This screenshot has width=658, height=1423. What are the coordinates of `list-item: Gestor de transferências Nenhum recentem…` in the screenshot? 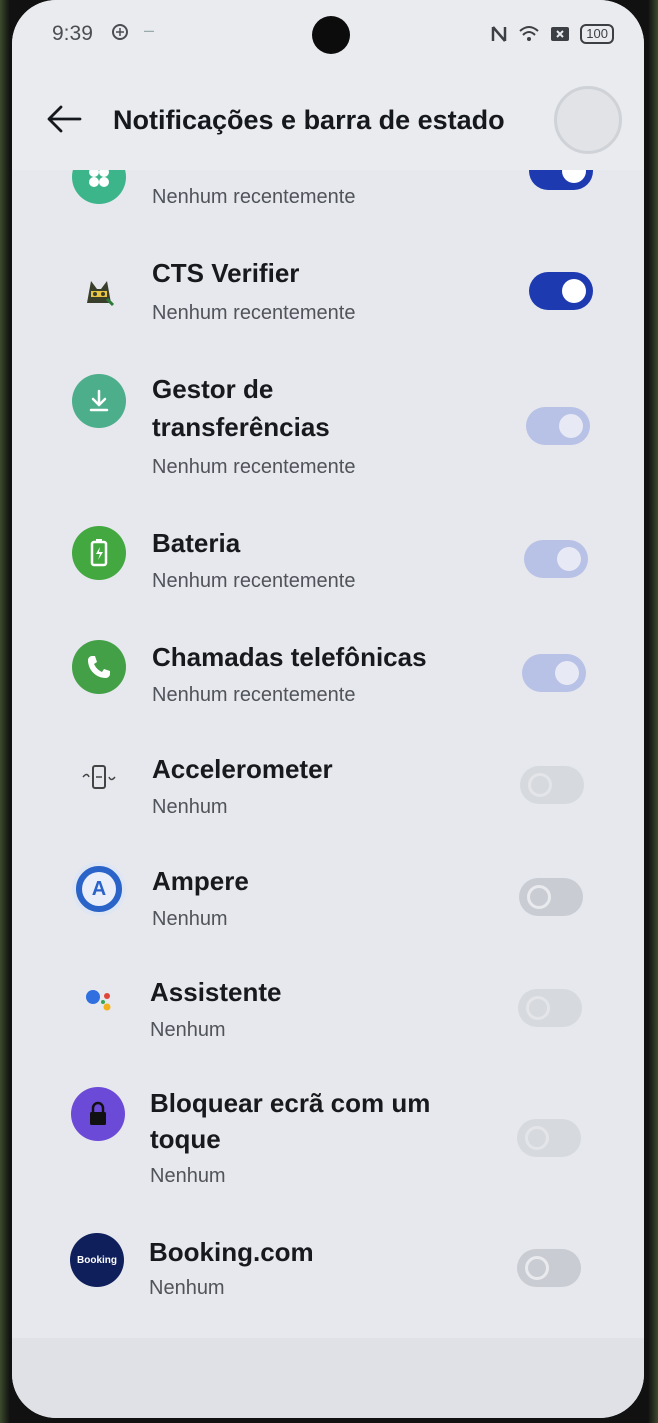 It's located at (328, 430).